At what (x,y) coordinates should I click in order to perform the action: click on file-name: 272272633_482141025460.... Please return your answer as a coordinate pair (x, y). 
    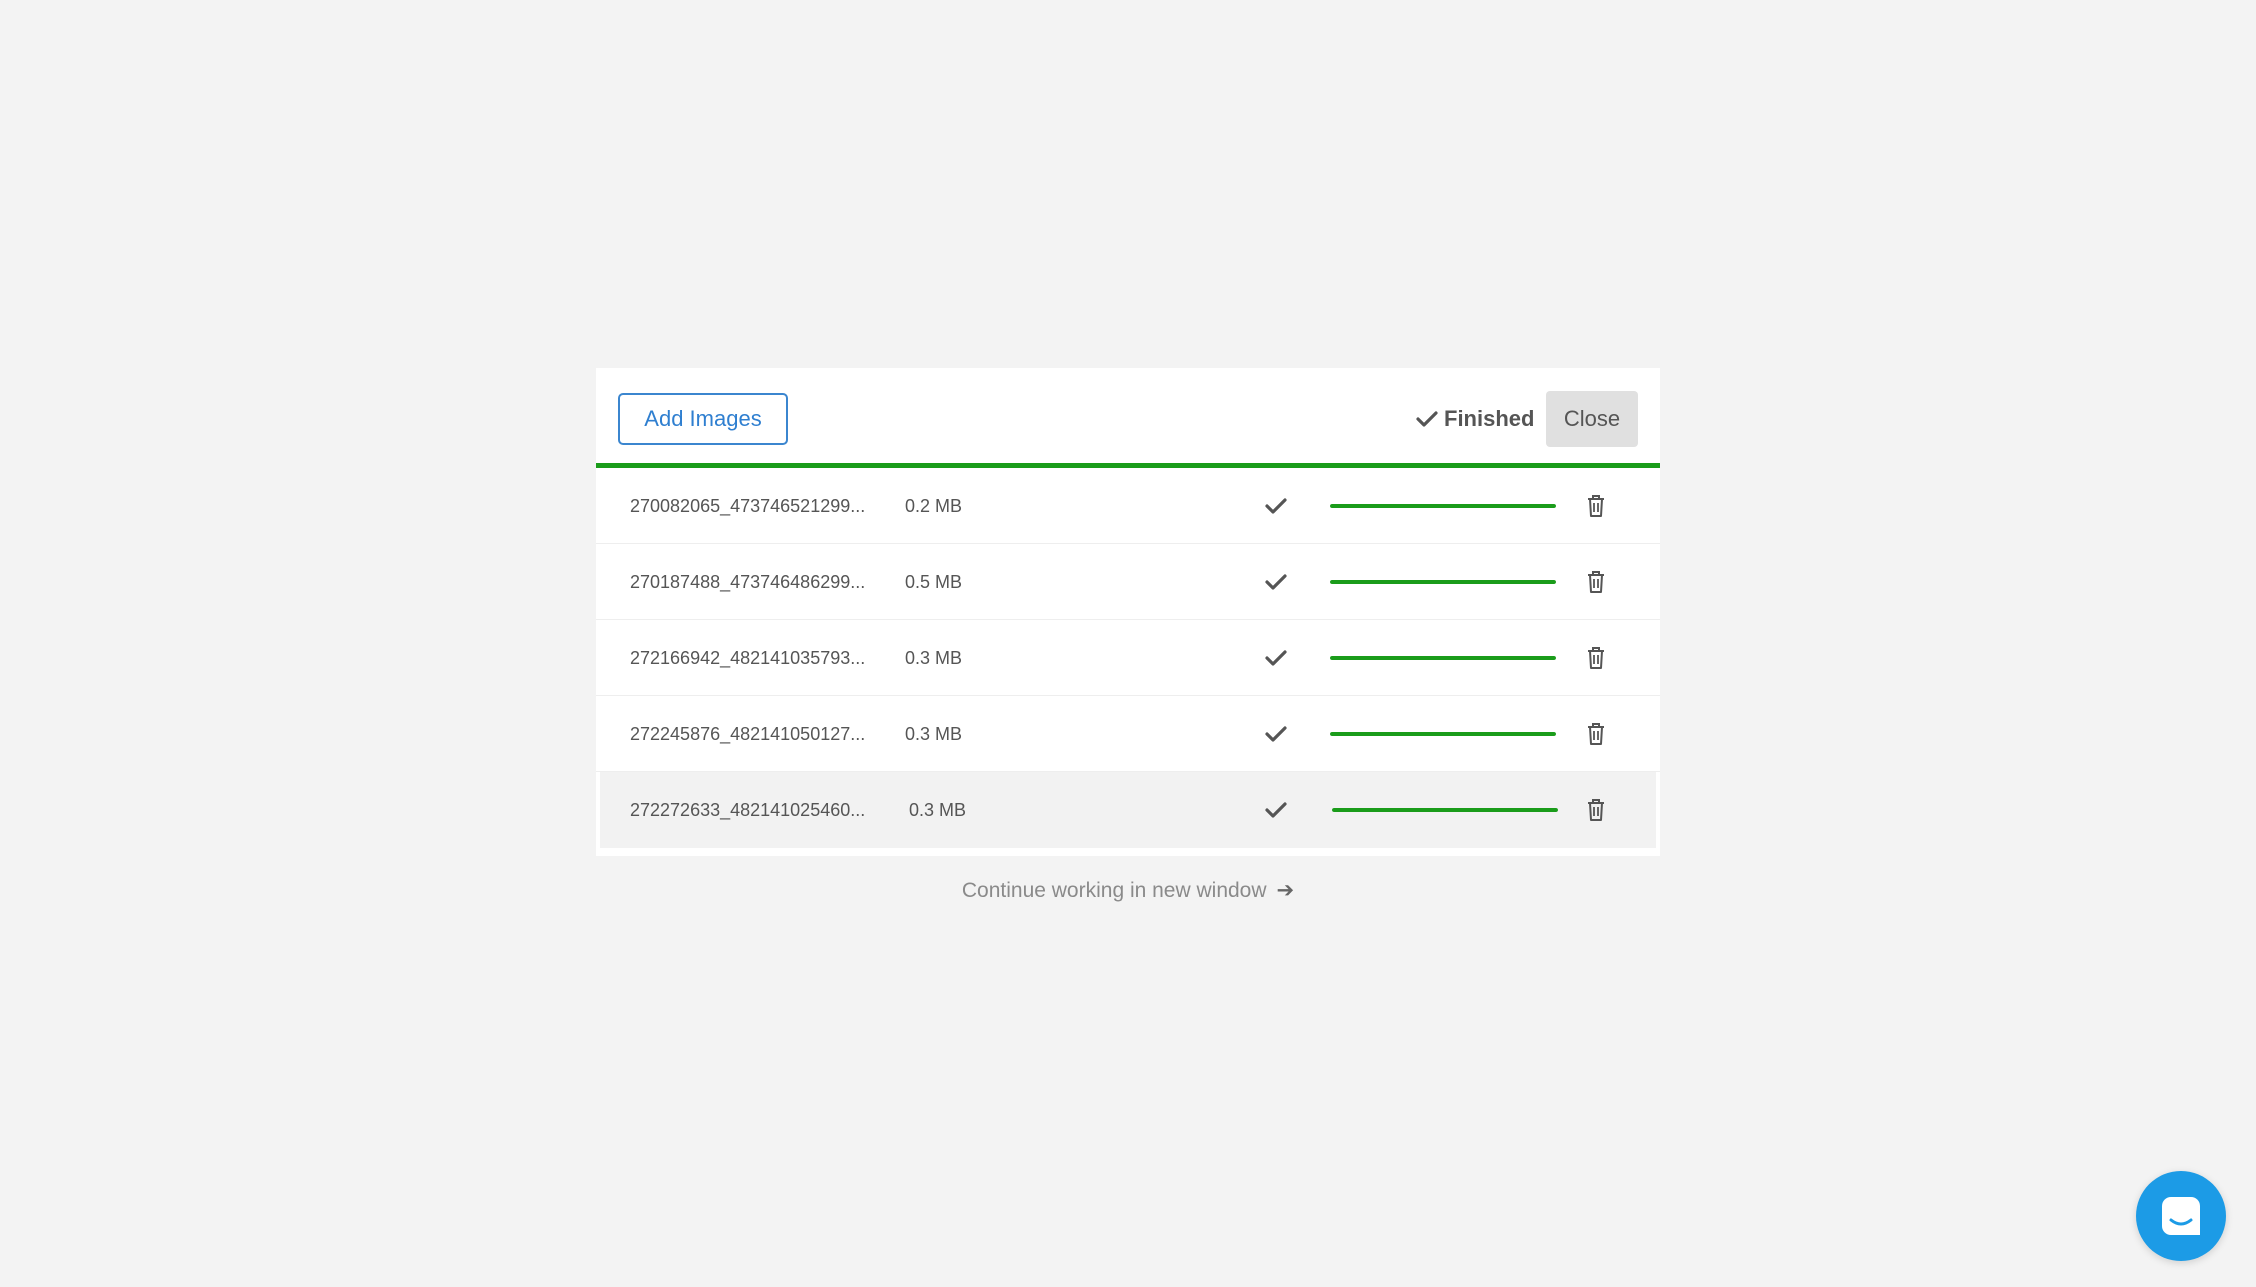
    Looking at the image, I should click on (748, 810).